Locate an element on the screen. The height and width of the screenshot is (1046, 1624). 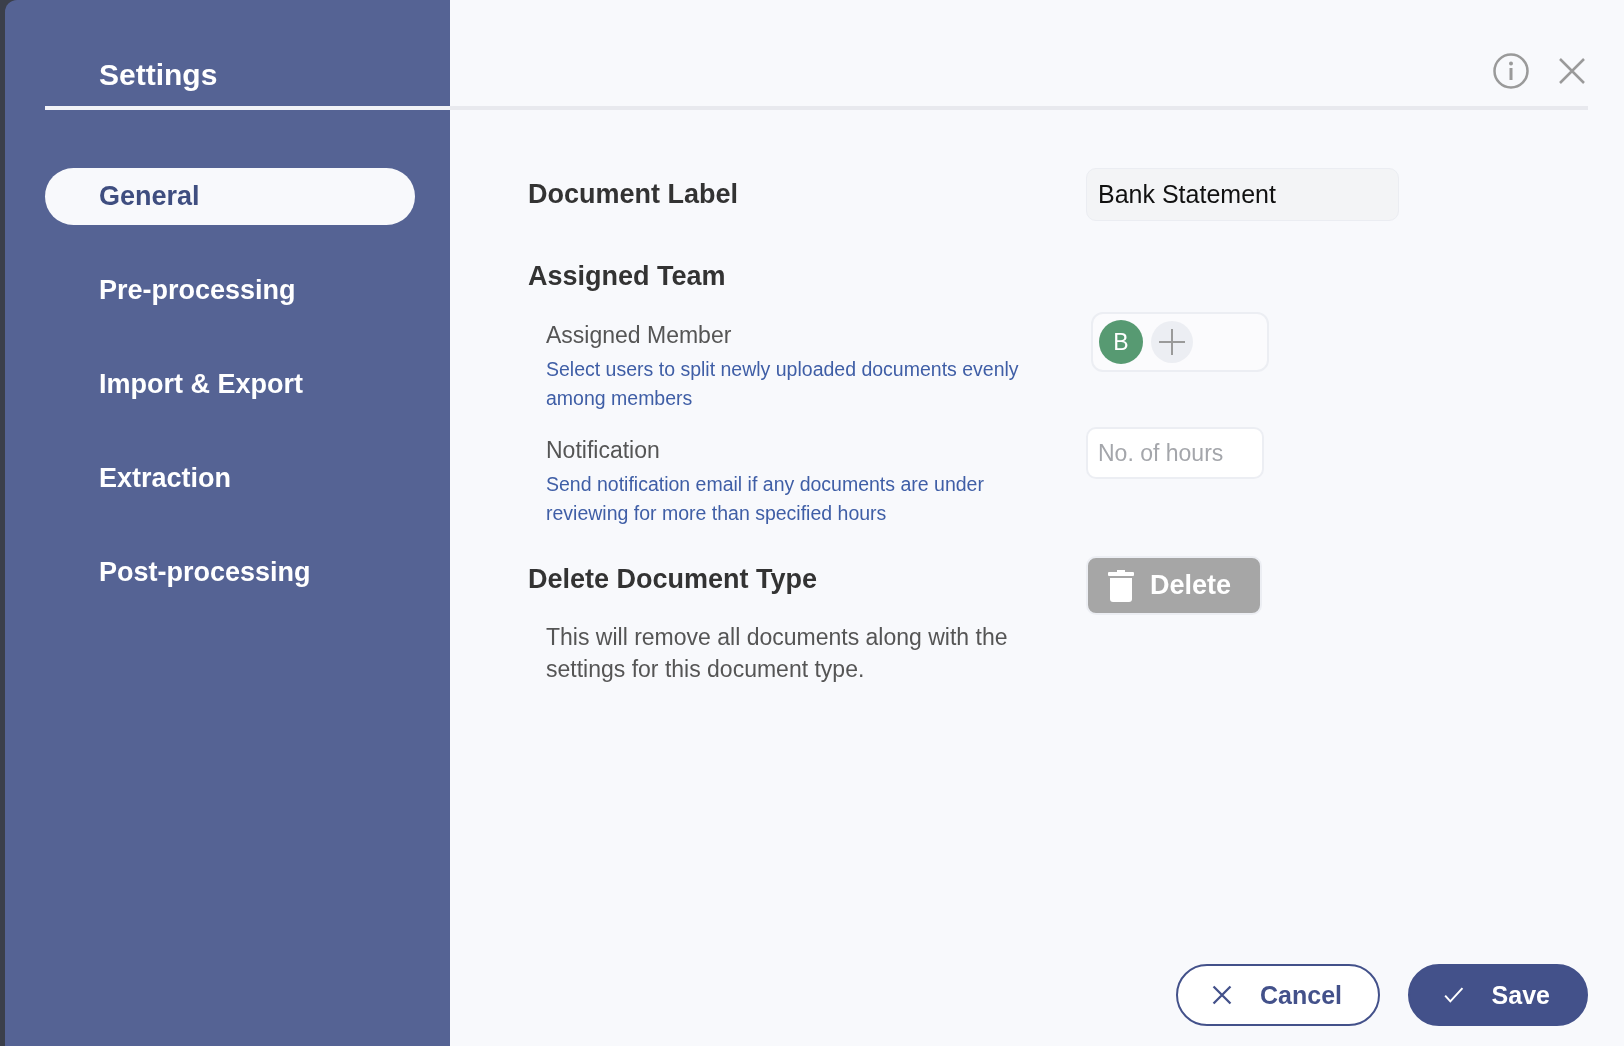
section-title: Delete Document Type is located at coordinates (673, 579).